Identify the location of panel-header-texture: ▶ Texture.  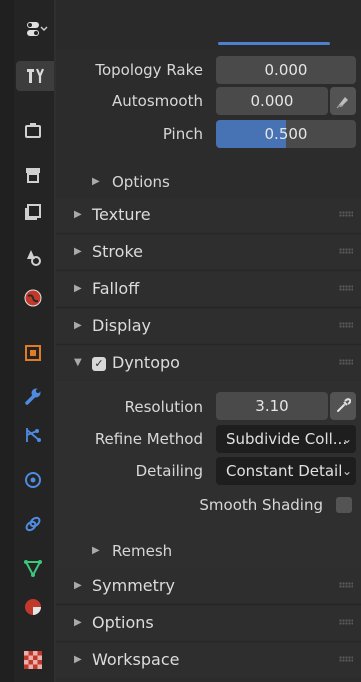
(208, 215).